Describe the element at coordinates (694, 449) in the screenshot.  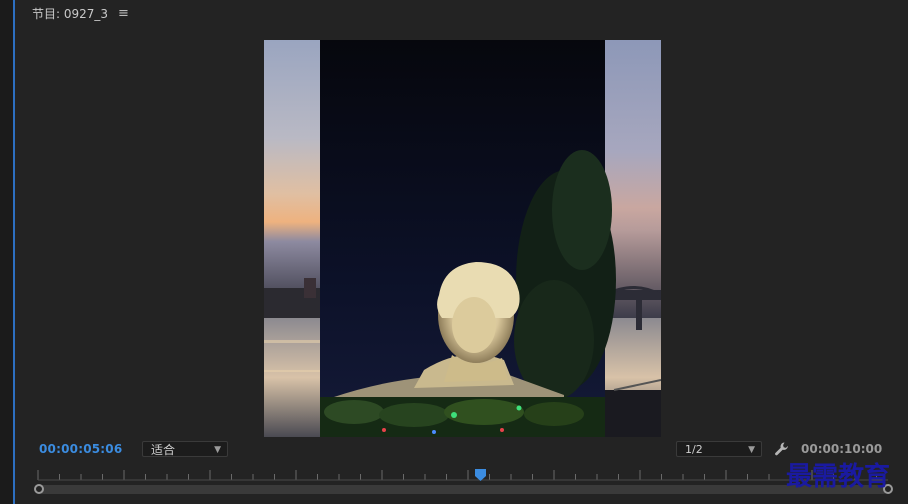
I see `resolution-value: 1/2` at that location.